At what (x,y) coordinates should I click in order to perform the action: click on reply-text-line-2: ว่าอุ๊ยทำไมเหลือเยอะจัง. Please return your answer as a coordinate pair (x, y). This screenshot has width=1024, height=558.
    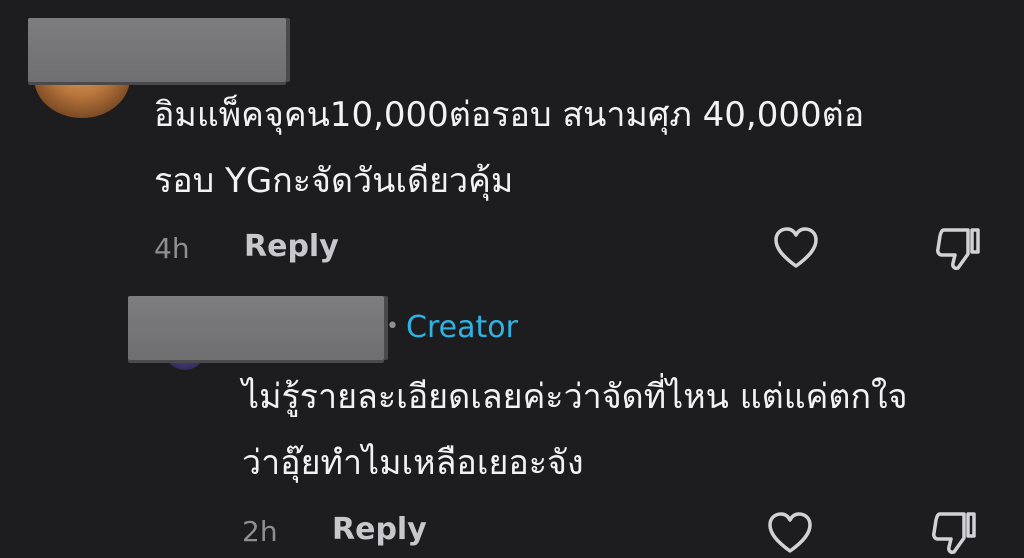
    Looking at the image, I should click on (413, 463).